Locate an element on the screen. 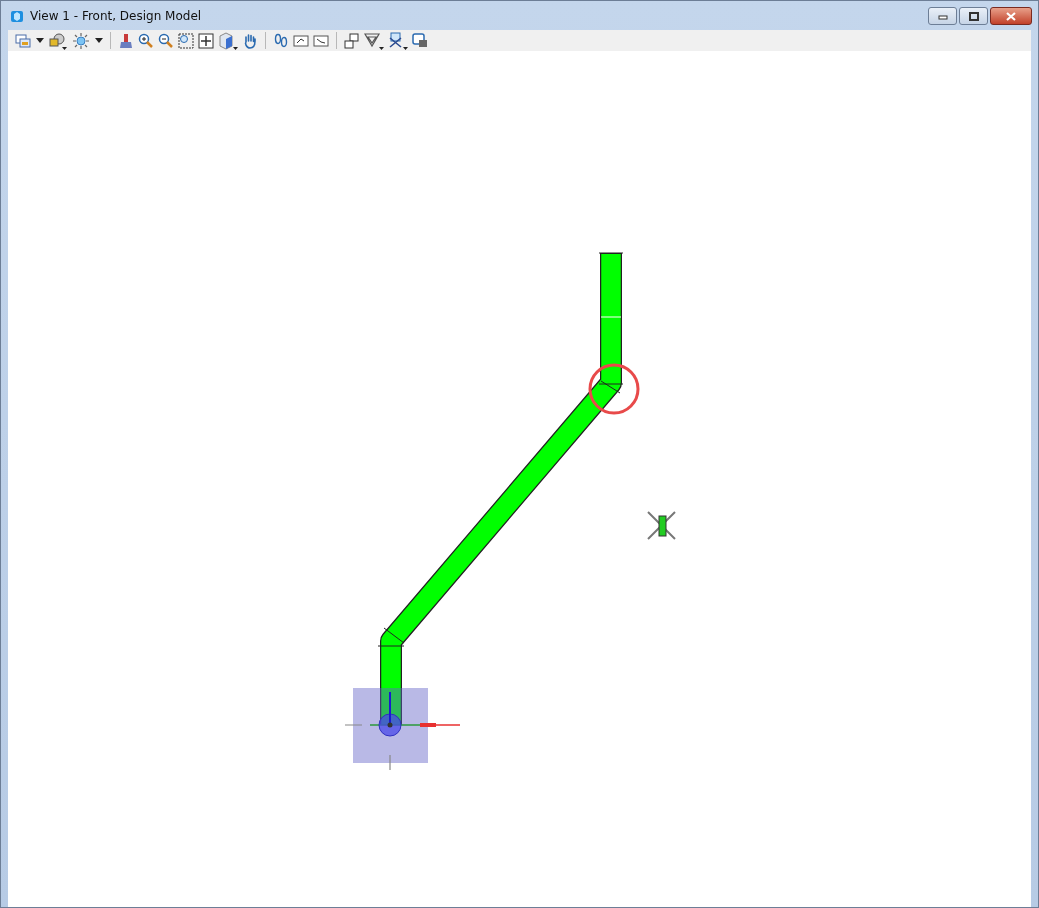  update-view-button is located at coordinates (126, 40).